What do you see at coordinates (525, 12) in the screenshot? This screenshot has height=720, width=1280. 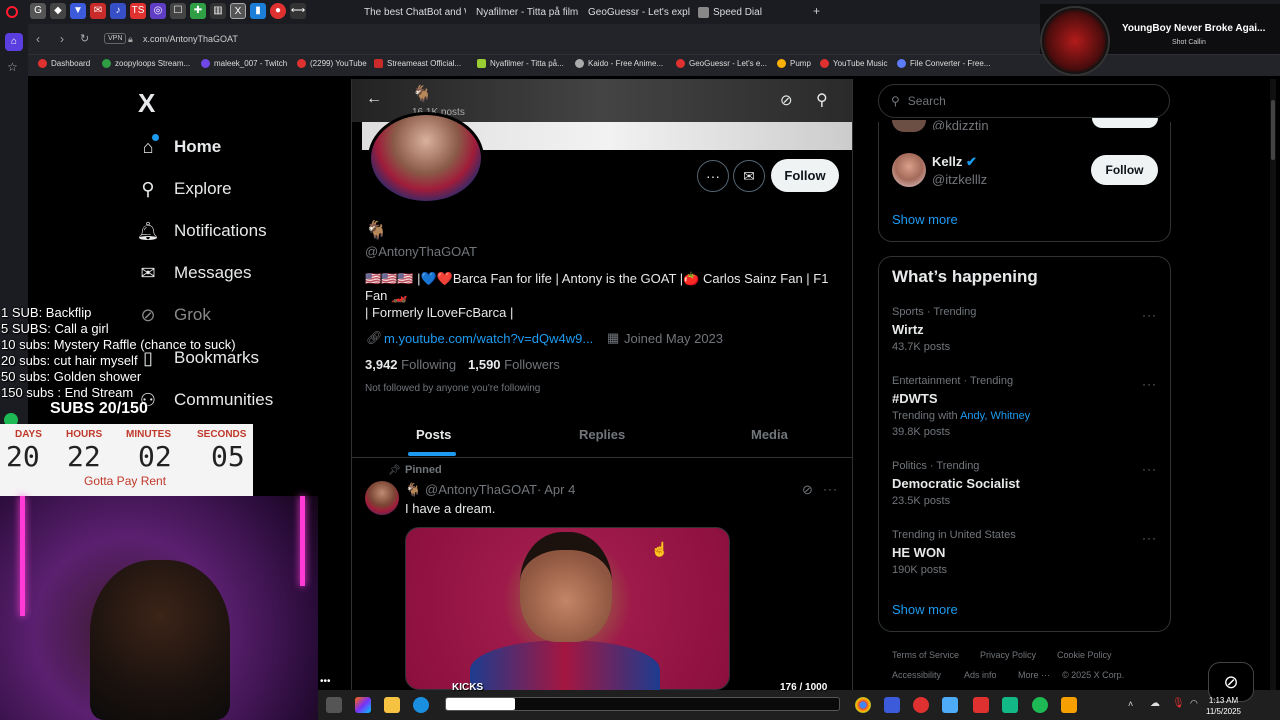 I see `browser-tab: Nyafilmer - Titta på filmer` at bounding box center [525, 12].